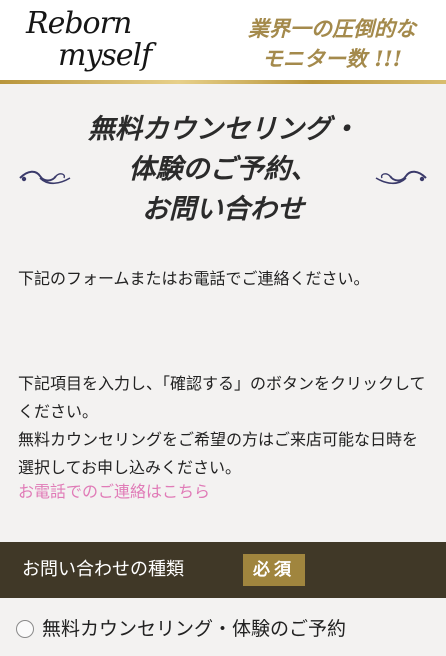  I want to click on page-title-line-1: 無料カウンセリング・, so click(223, 129).